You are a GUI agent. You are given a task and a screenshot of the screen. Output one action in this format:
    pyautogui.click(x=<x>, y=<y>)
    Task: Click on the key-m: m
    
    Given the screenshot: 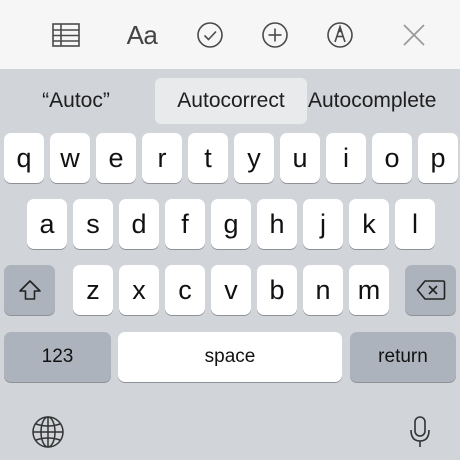 What is the action you would take?
    pyautogui.click(x=369, y=290)
    